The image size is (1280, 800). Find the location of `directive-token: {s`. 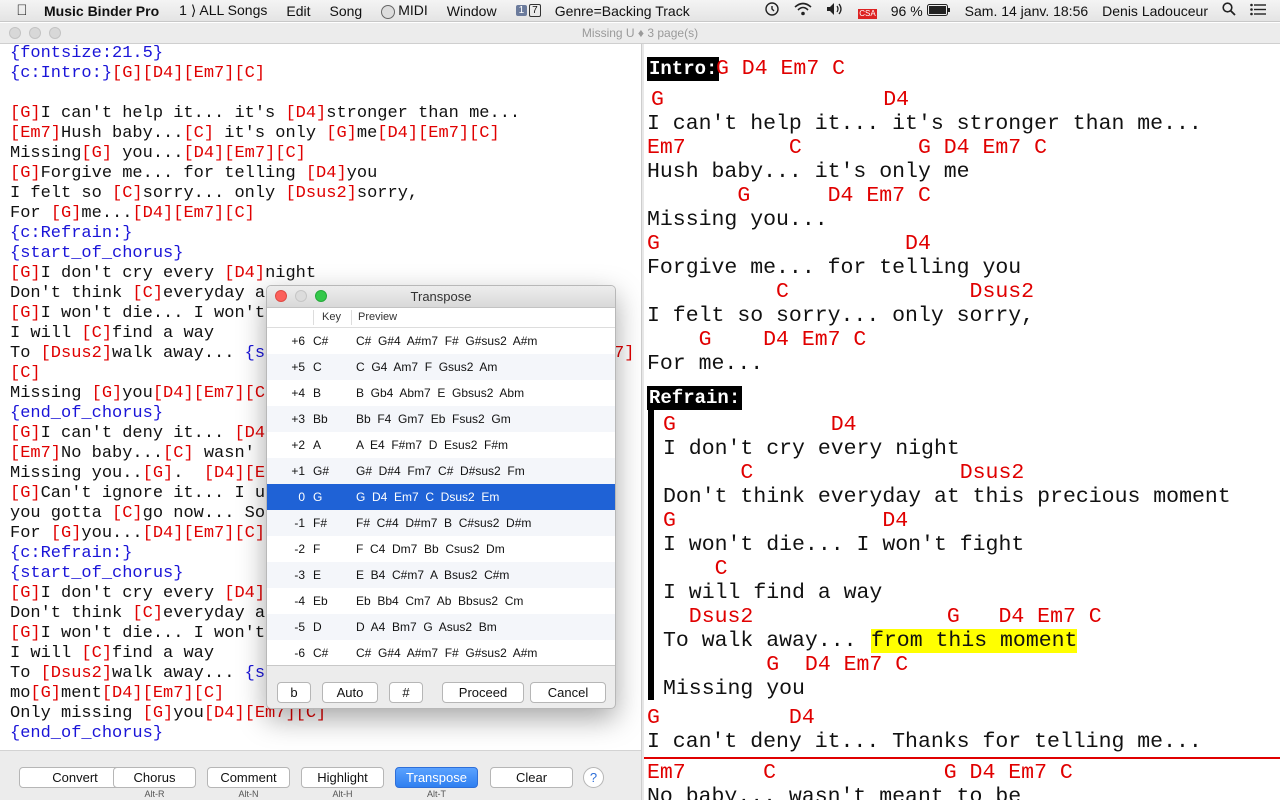

directive-token: {s is located at coordinates (255, 353).